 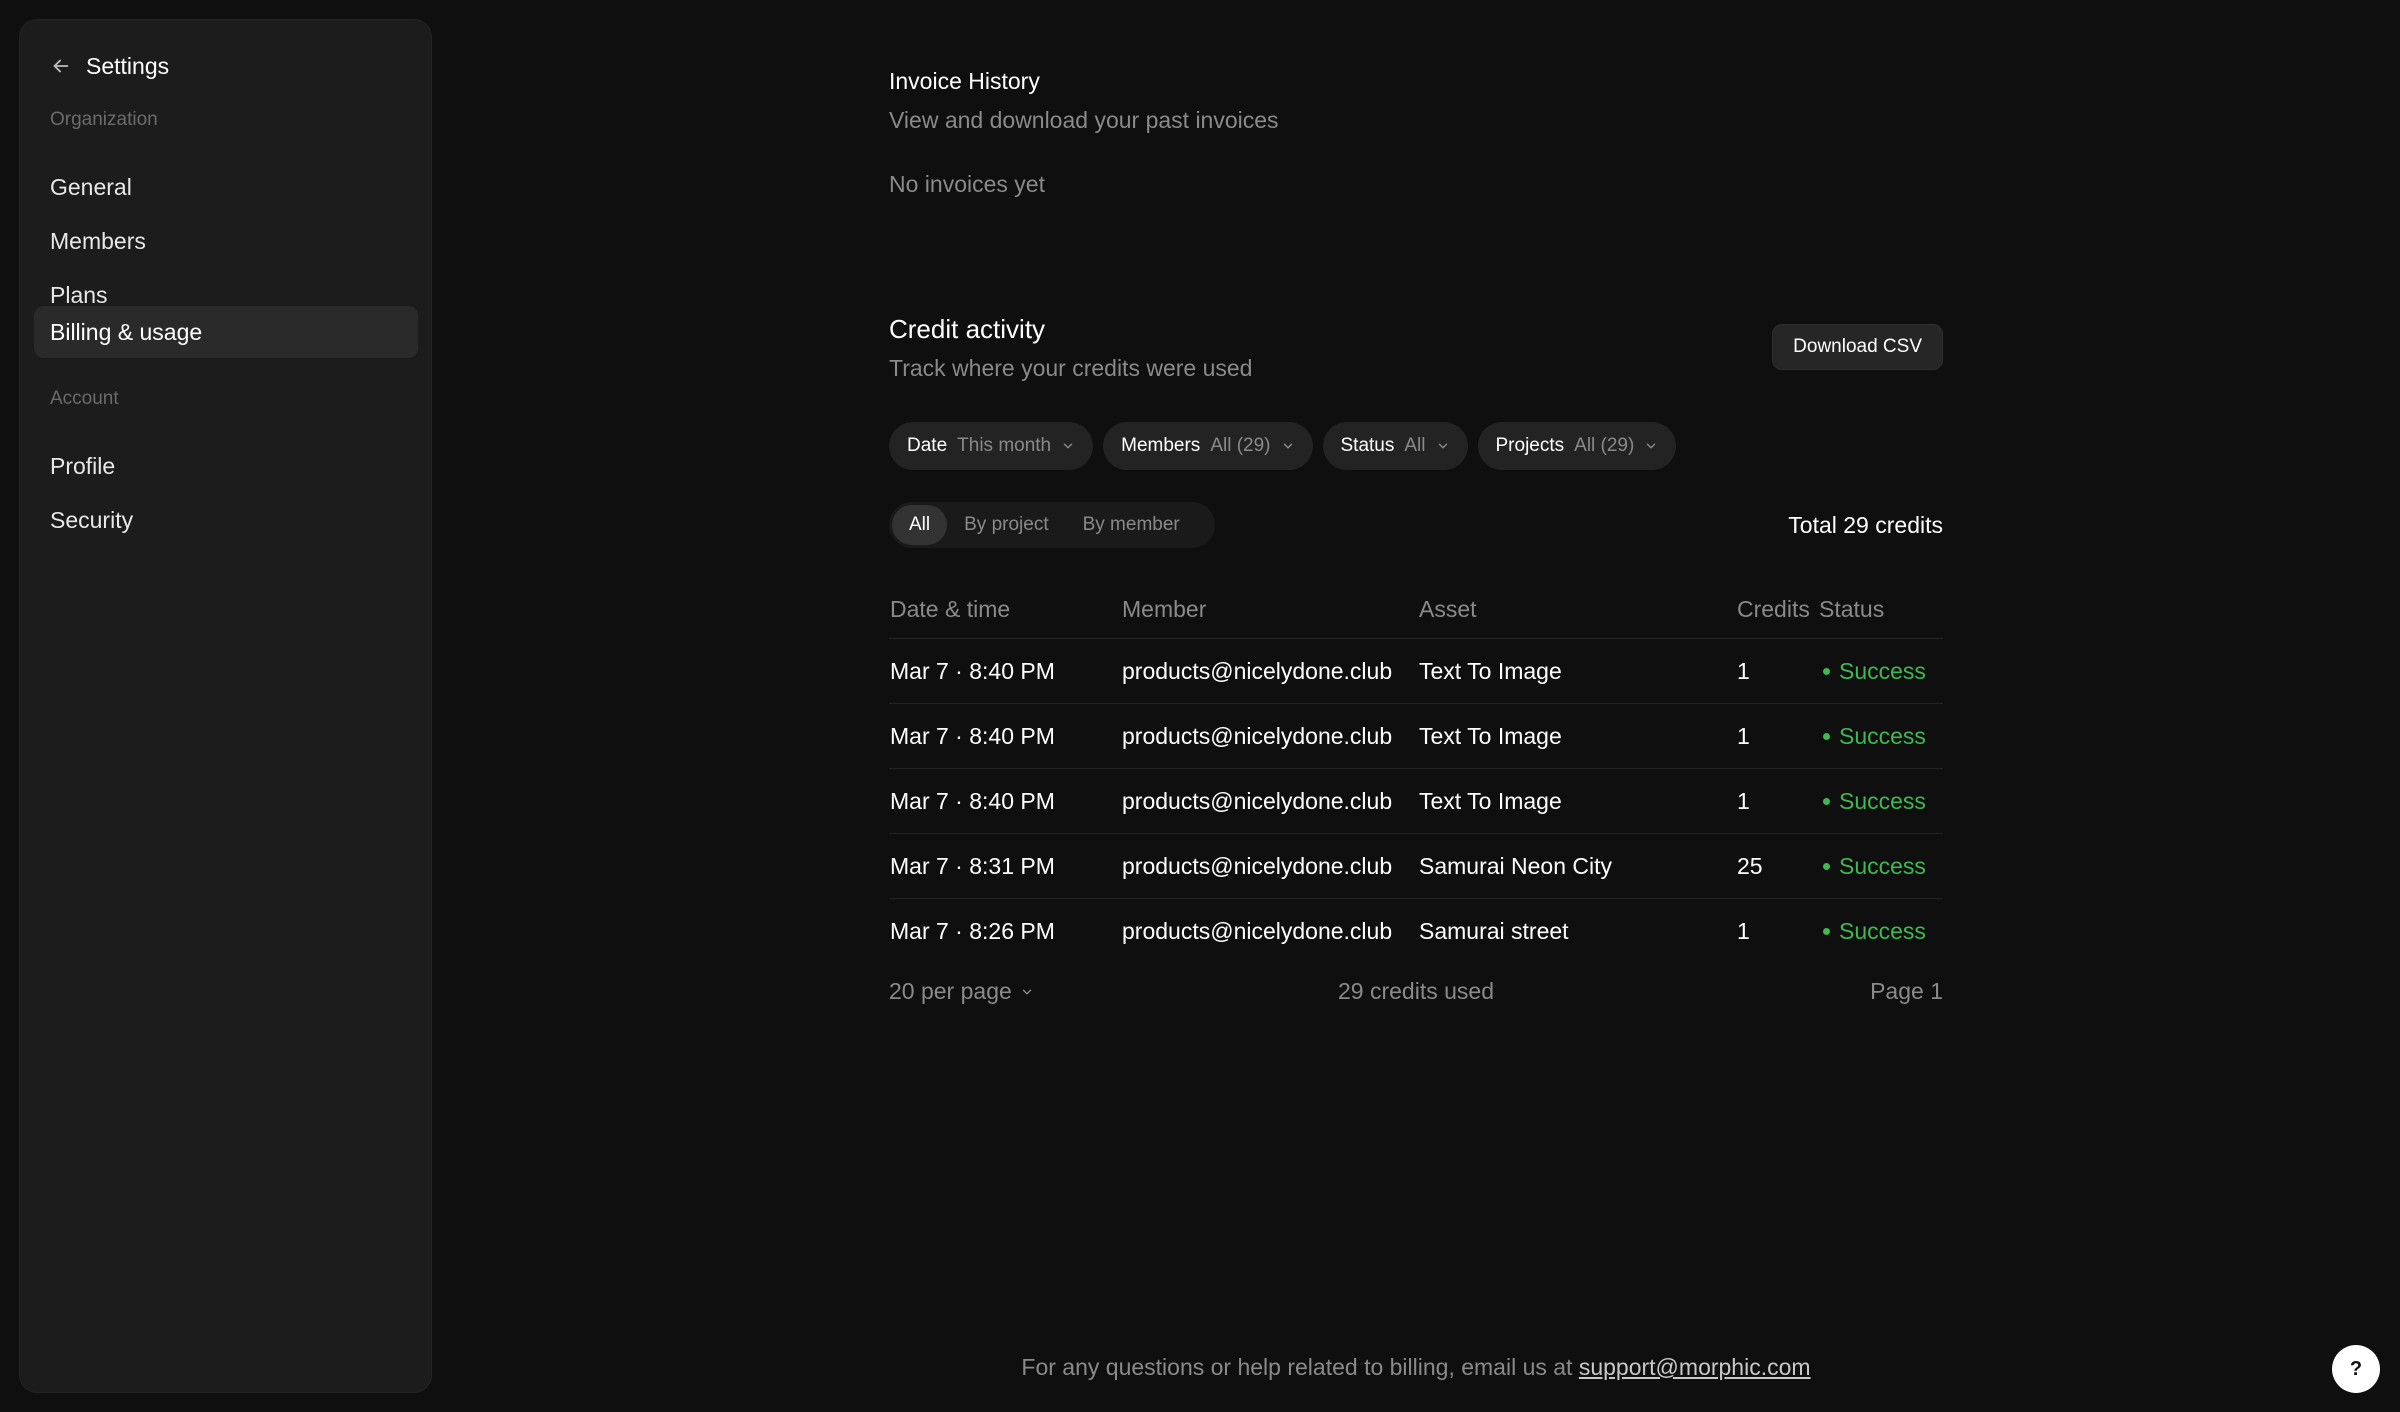 What do you see at coordinates (128, 65) in the screenshot?
I see `sidebar-title: Settings` at bounding box center [128, 65].